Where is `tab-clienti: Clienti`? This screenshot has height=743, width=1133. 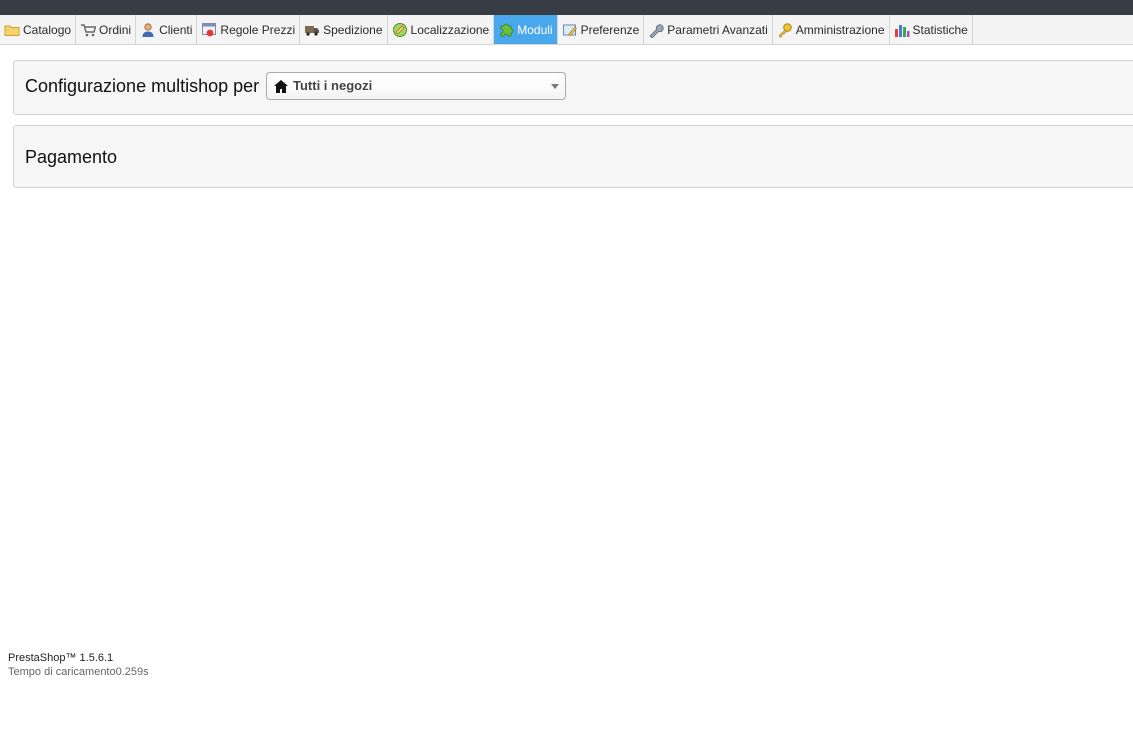
tab-clienti: Clienti is located at coordinates (167, 29).